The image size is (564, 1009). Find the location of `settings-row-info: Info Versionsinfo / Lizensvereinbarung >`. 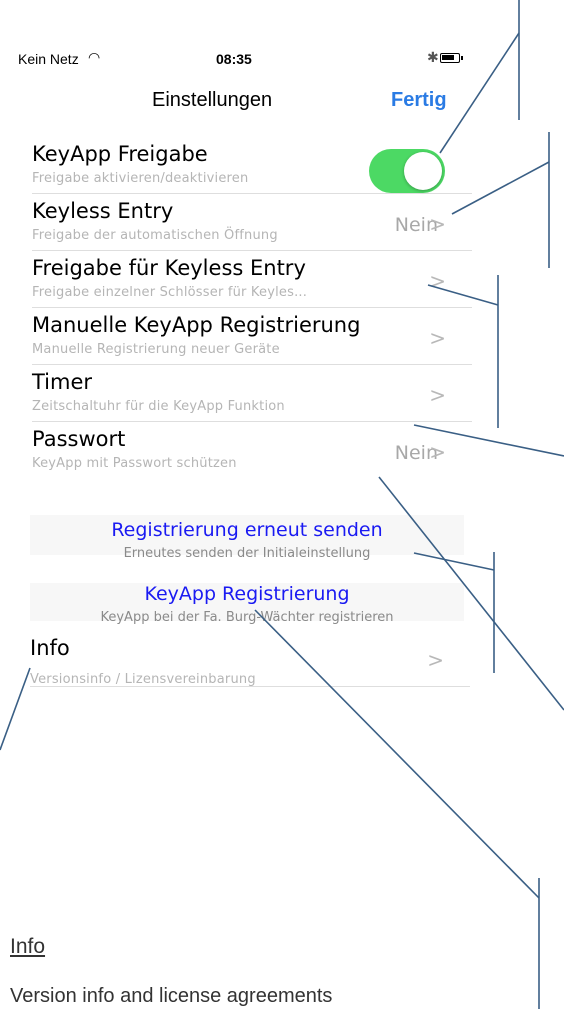

settings-row-info: Info Versionsinfo / Lizensvereinbarung > is located at coordinates (250, 658).